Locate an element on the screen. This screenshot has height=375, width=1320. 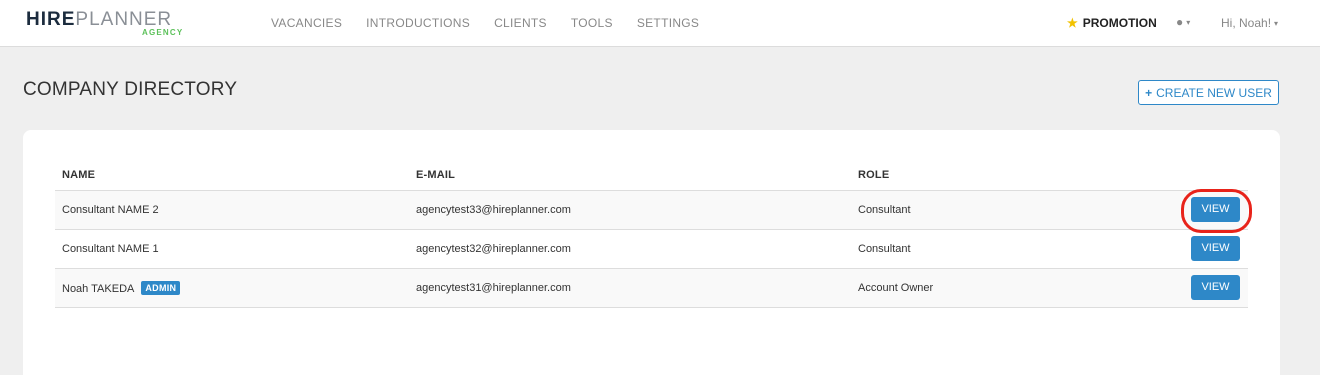
star-icon: ★ is located at coordinates (1072, 23).